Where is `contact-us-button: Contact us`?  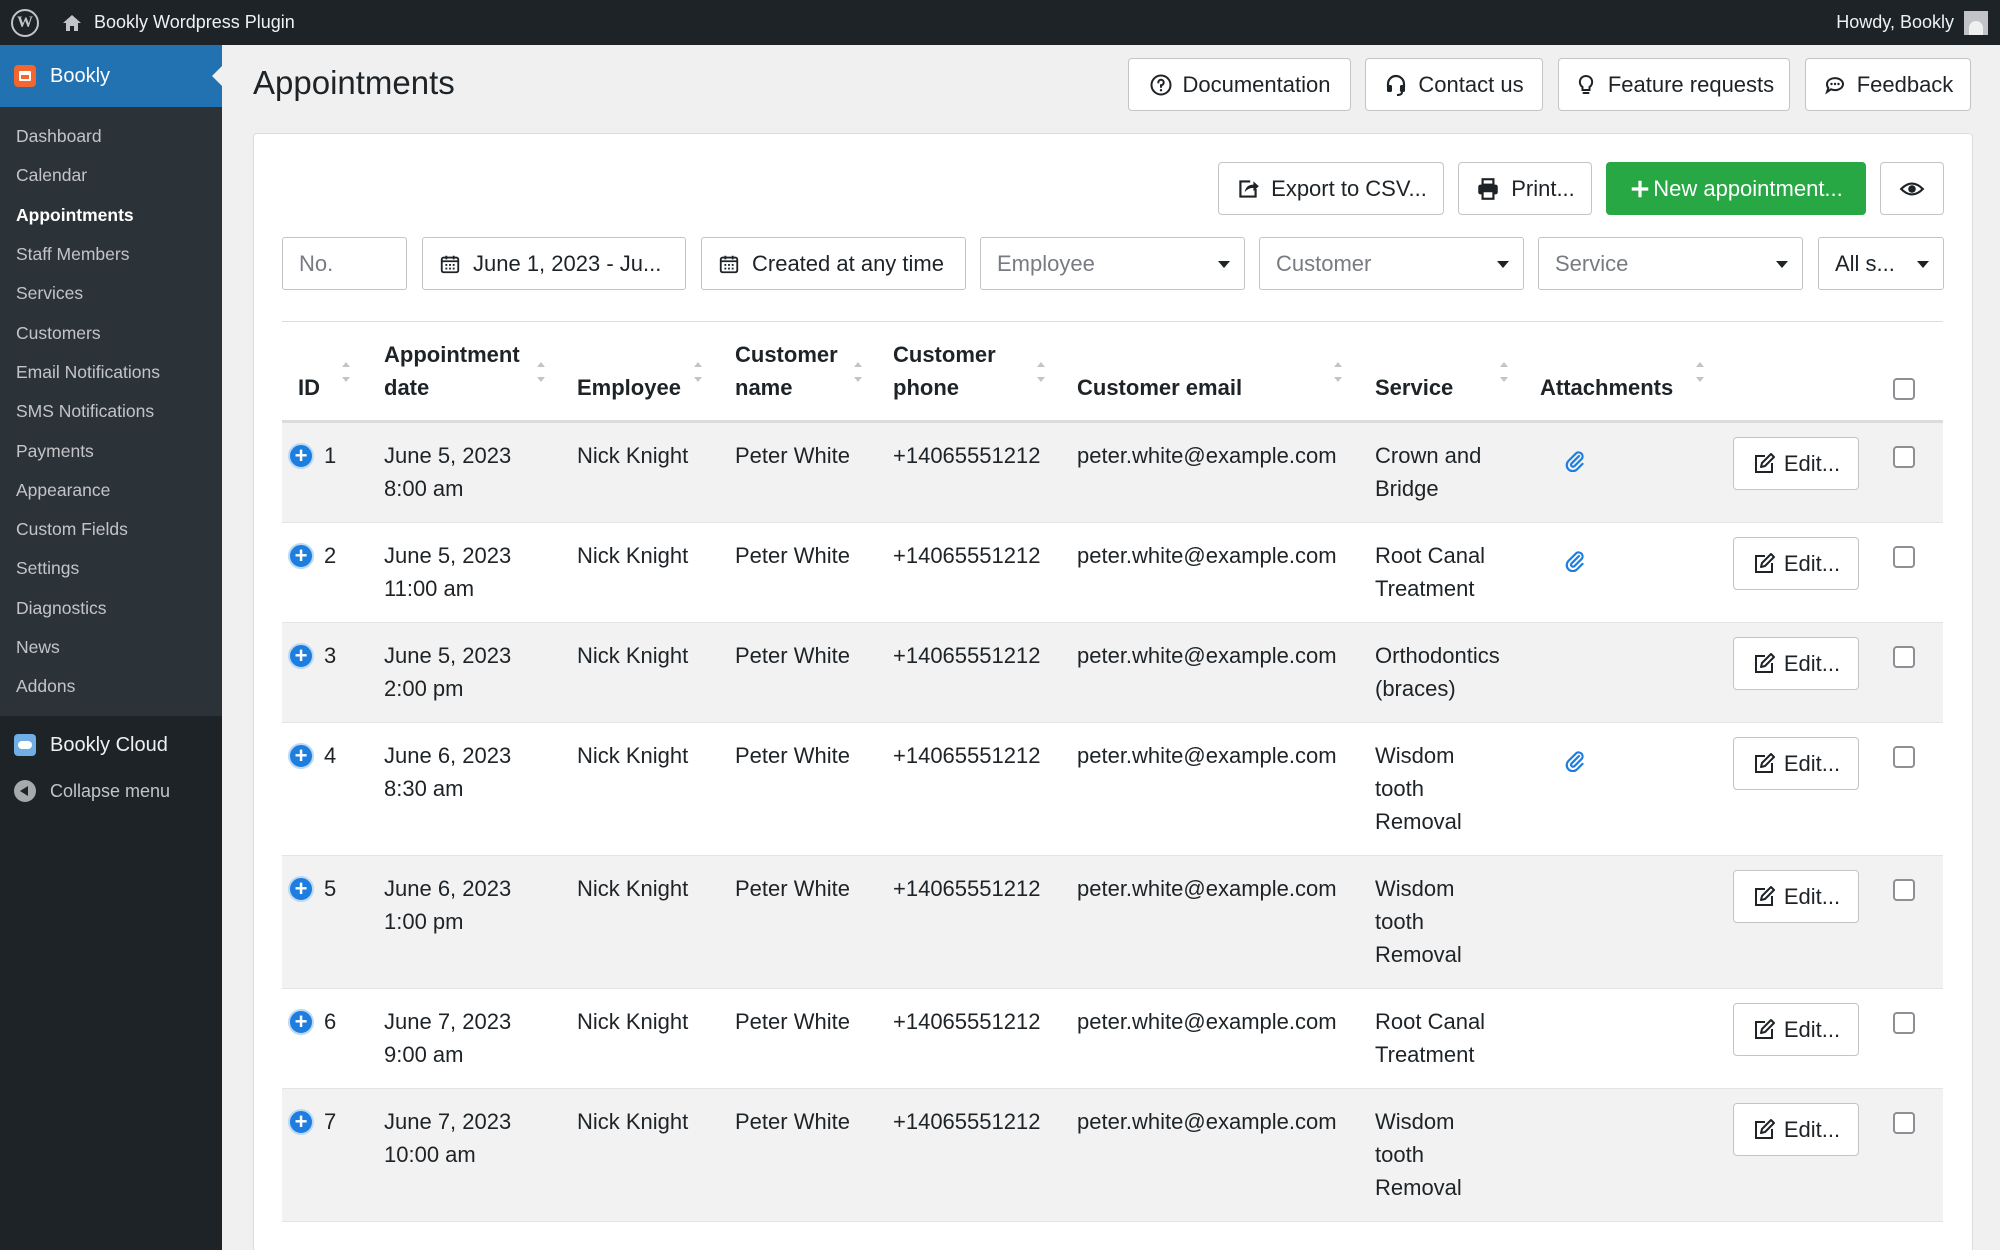
contact-us-button: Contact us is located at coordinates (1454, 84).